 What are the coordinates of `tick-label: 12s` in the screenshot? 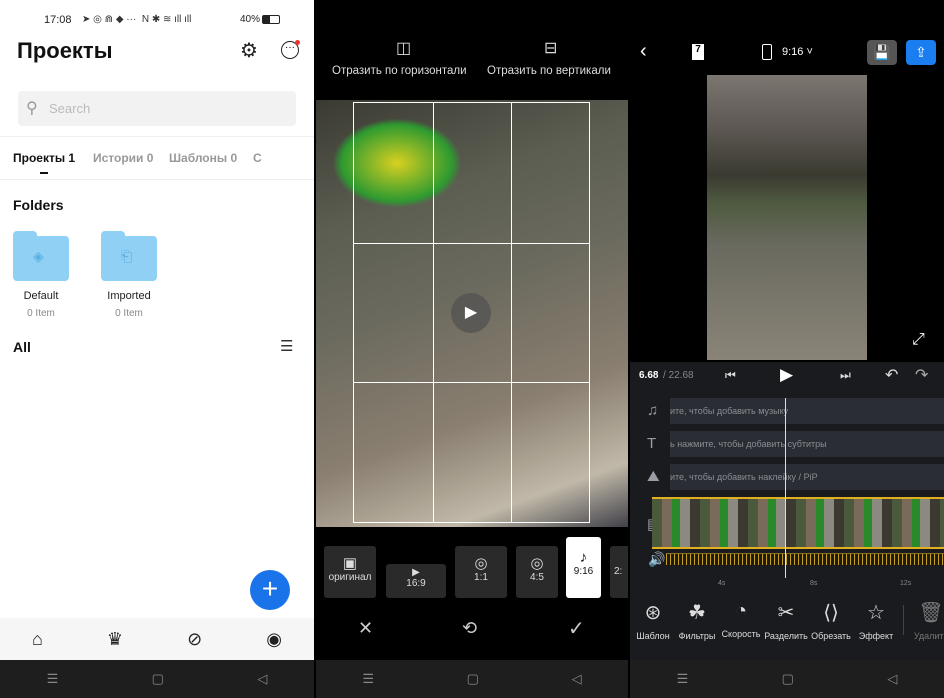 It's located at (906, 583).